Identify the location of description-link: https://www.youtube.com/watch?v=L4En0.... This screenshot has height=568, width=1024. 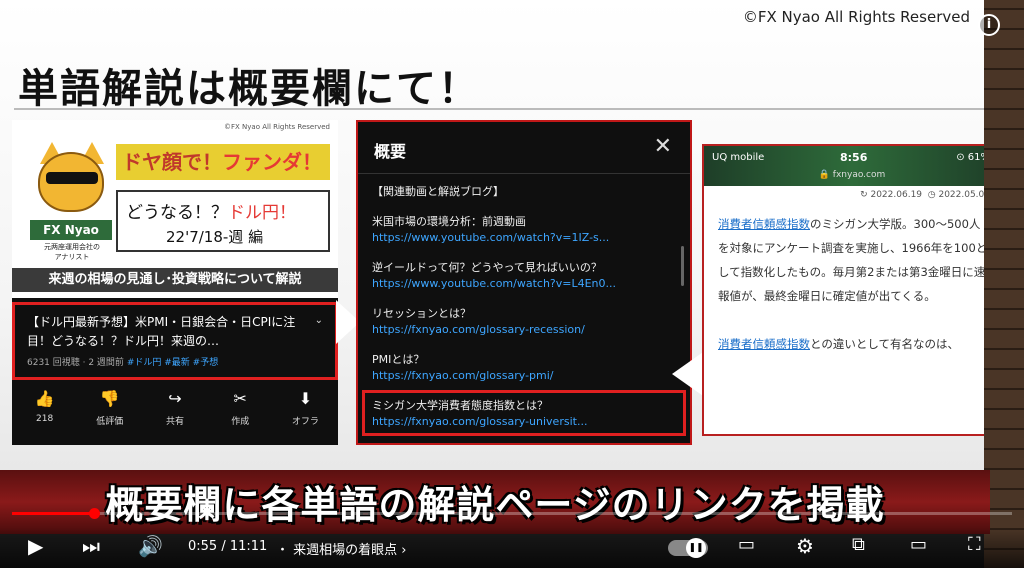
(525, 284).